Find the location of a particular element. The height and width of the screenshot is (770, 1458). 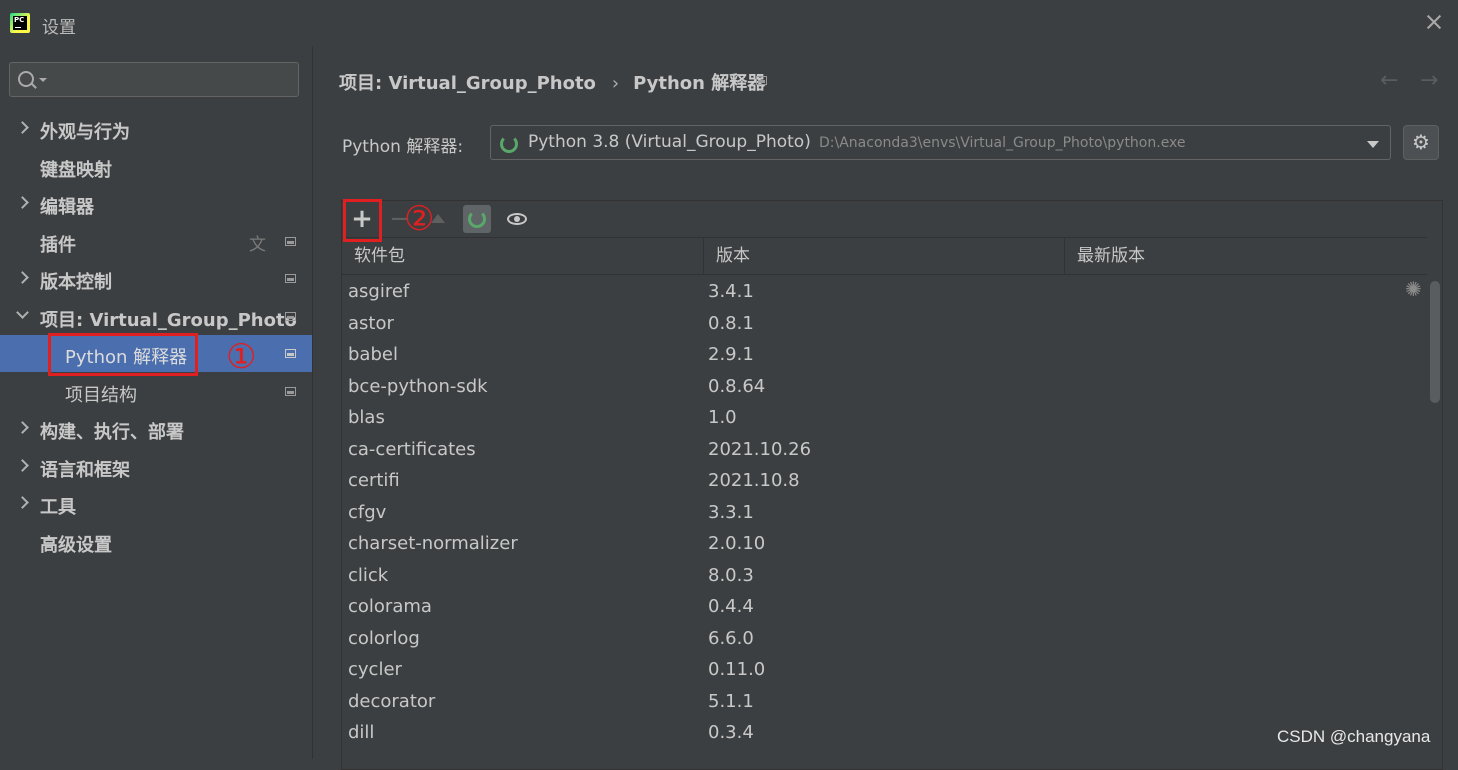

column-header-version: 版本 is located at coordinates (884, 256).